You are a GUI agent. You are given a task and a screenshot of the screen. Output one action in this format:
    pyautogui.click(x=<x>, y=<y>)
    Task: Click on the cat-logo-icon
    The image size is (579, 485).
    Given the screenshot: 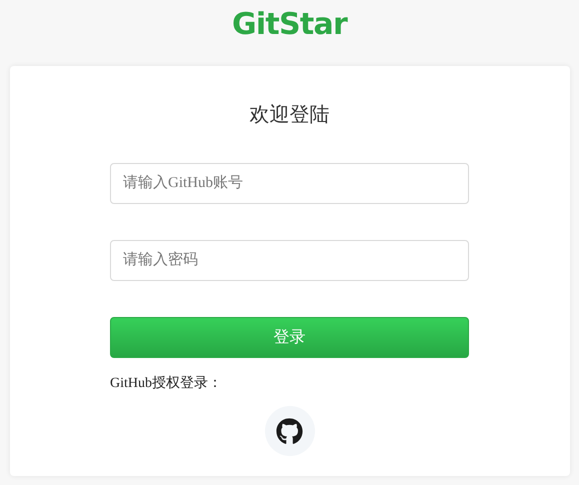 What is the action you would take?
    pyautogui.click(x=289, y=431)
    